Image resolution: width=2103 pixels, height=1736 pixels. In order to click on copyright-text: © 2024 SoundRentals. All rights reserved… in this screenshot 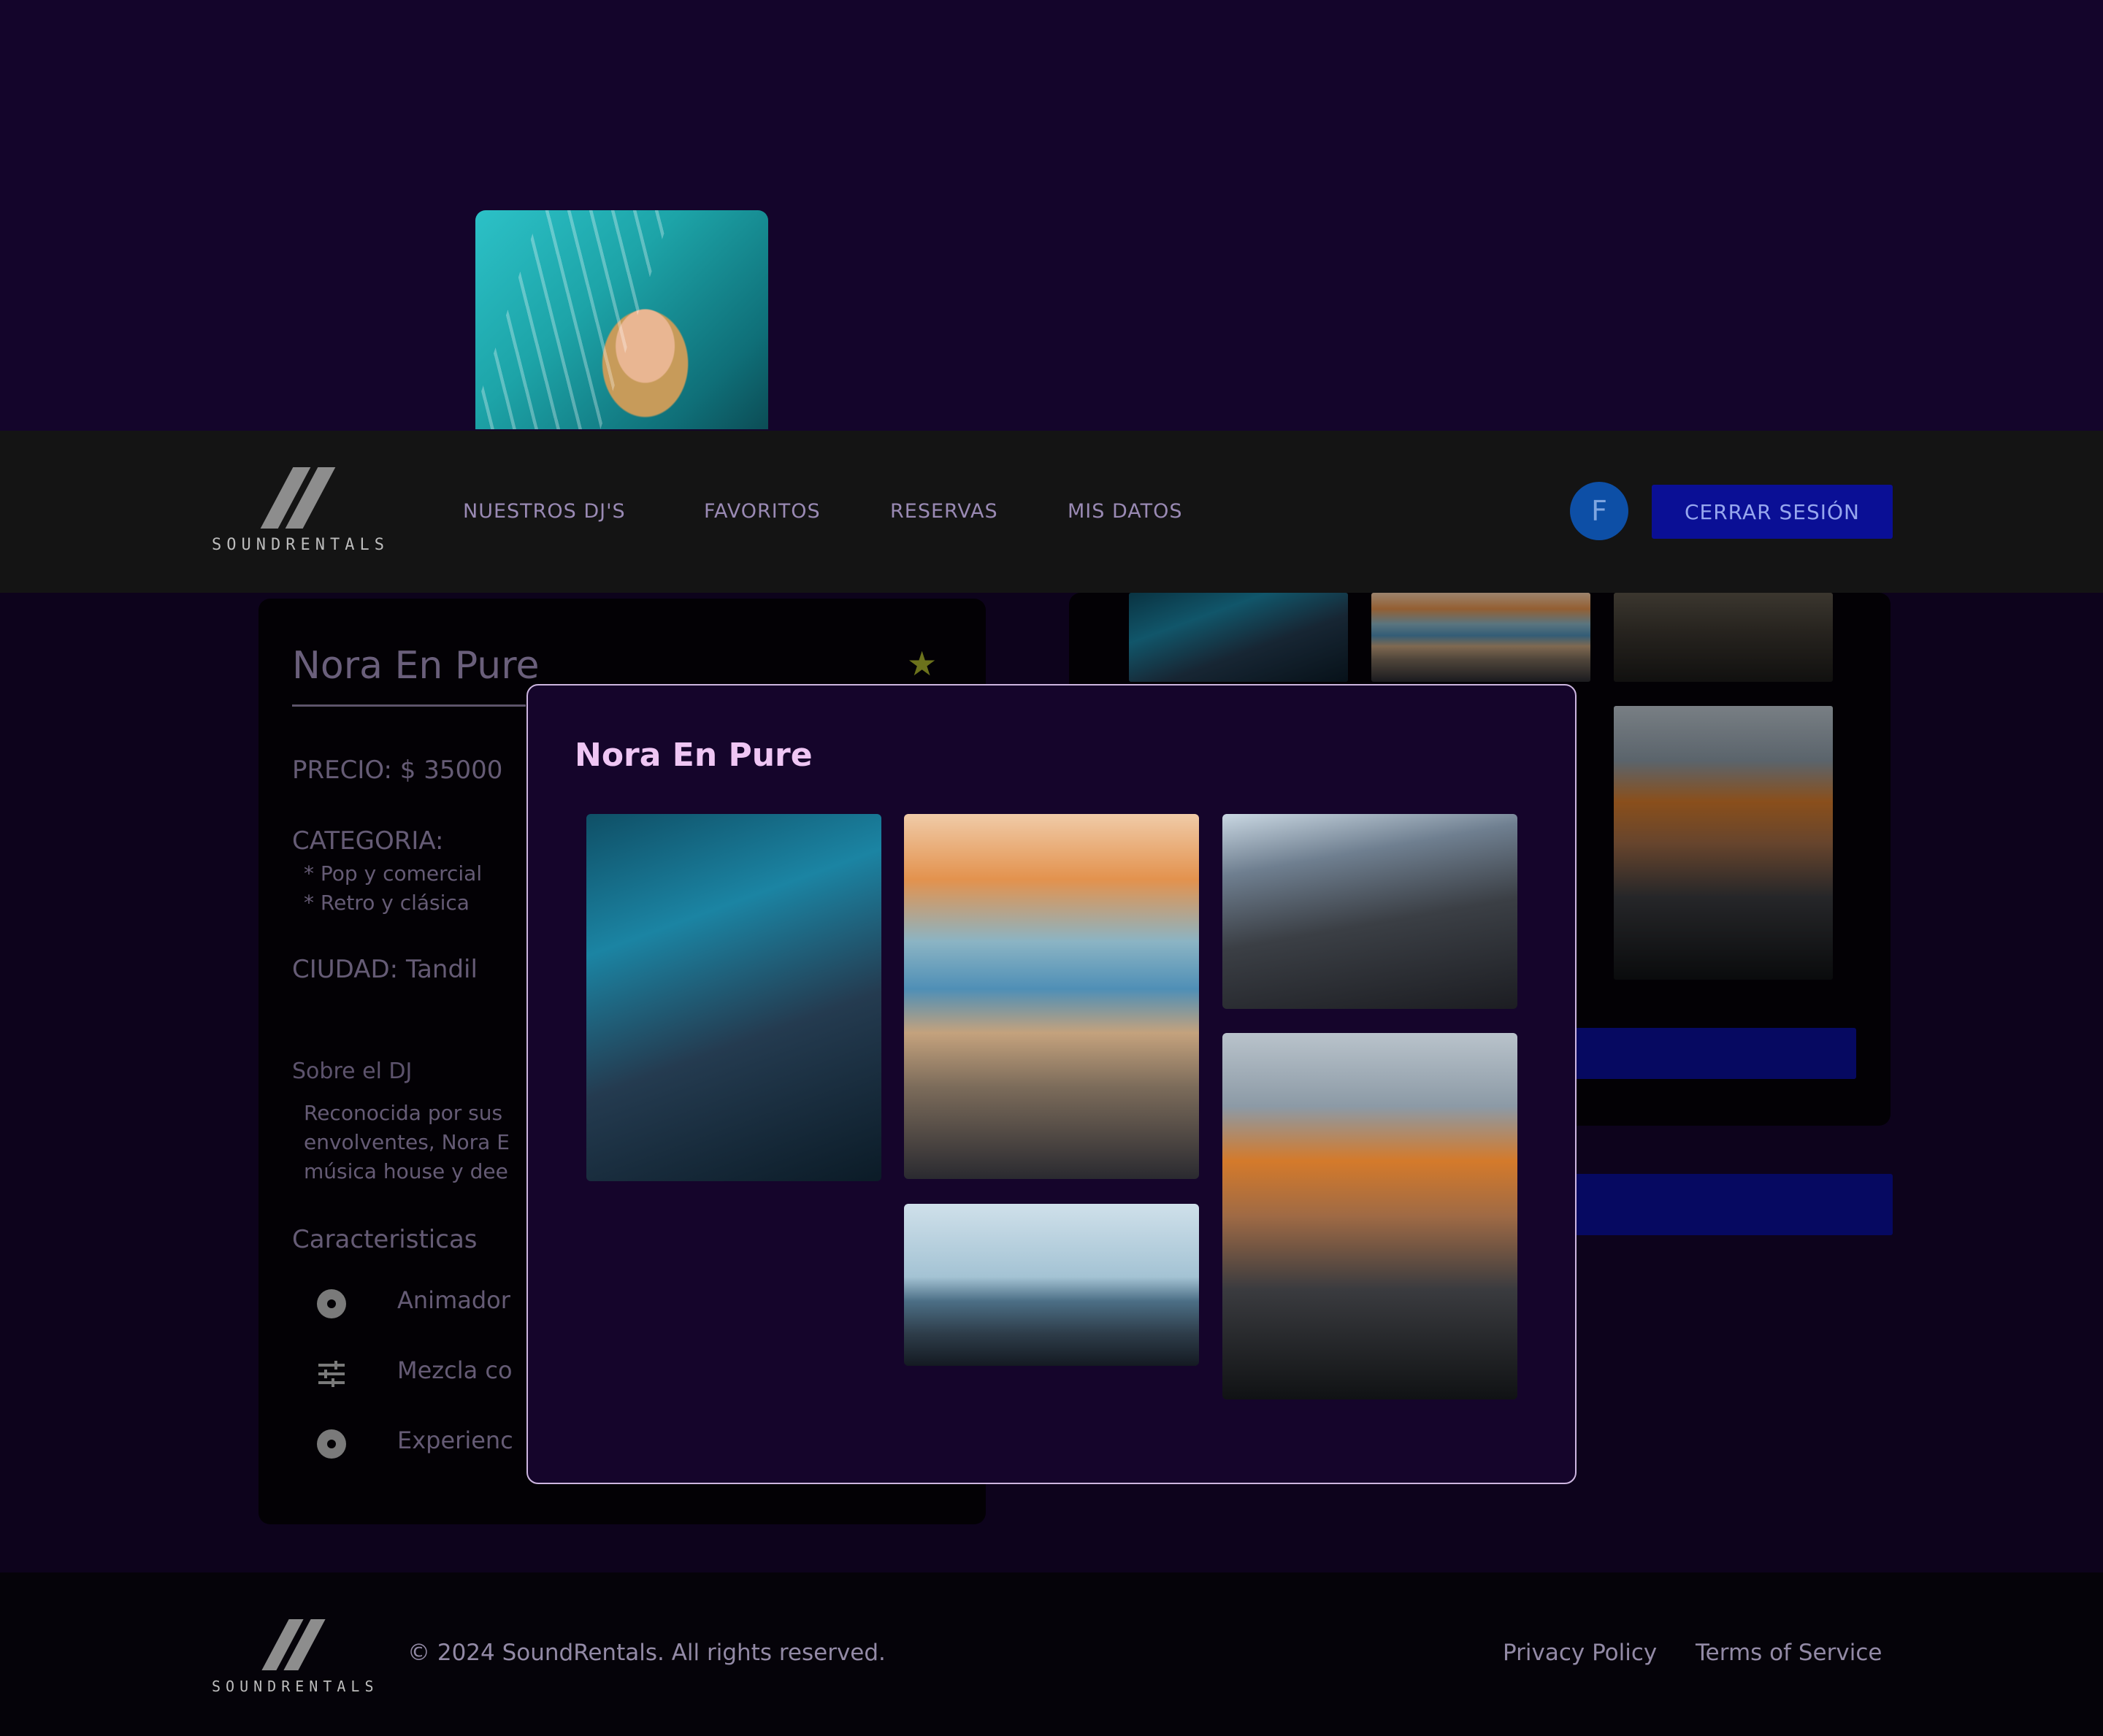, I will do `click(646, 1653)`.